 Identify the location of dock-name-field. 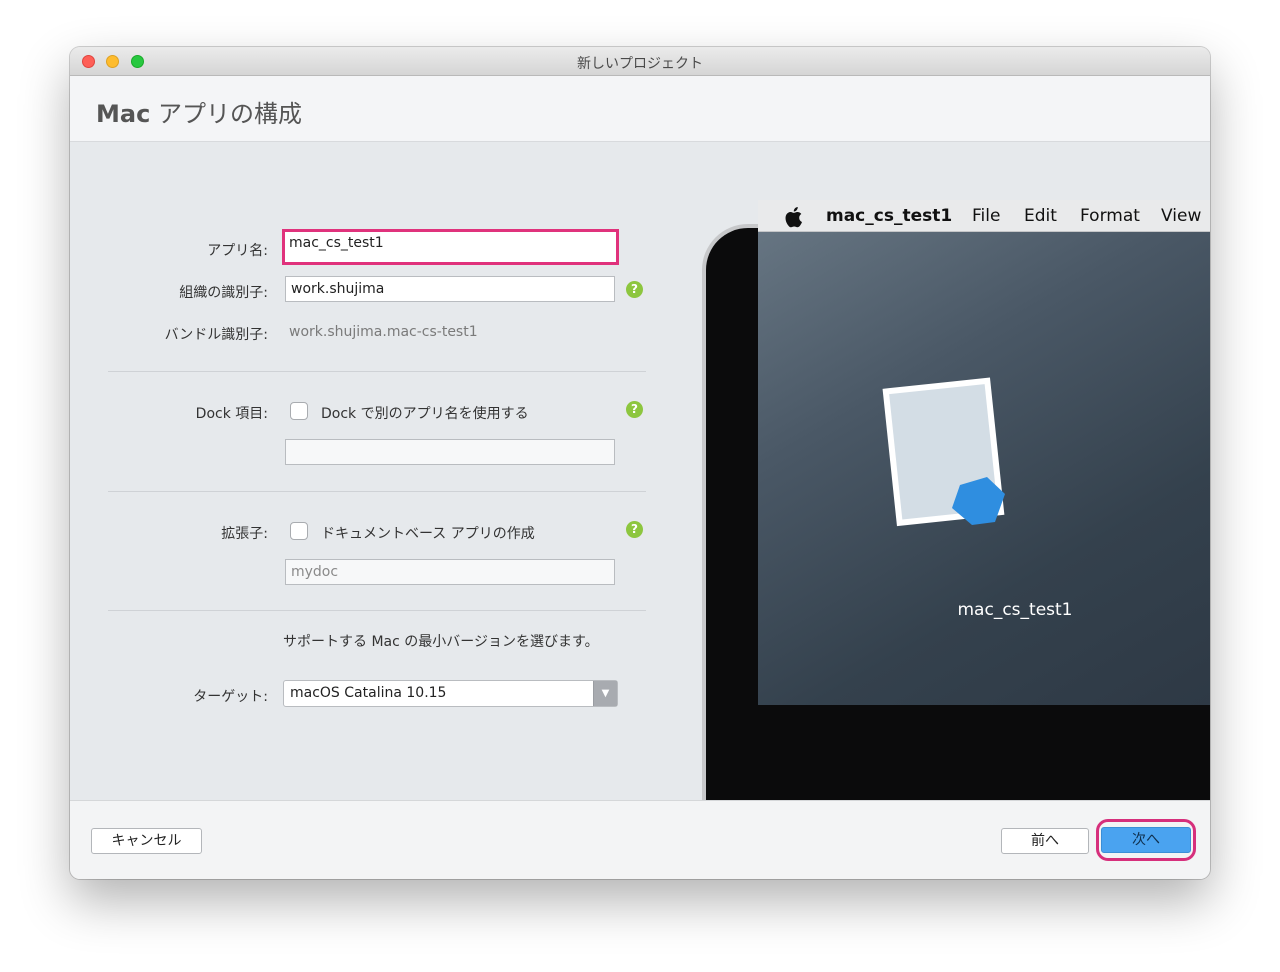
(450, 452).